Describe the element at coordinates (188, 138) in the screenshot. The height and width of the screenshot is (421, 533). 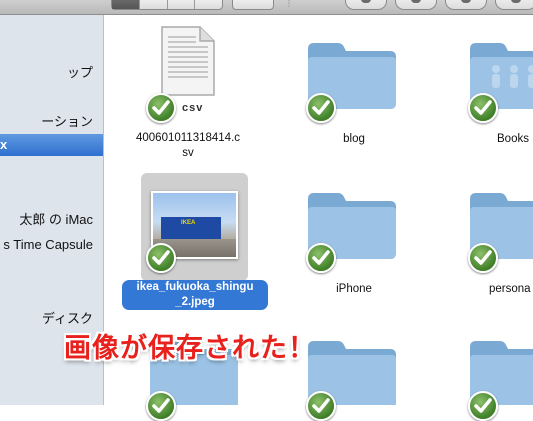
I see `file-name-line1: 400601011318414.c` at that location.